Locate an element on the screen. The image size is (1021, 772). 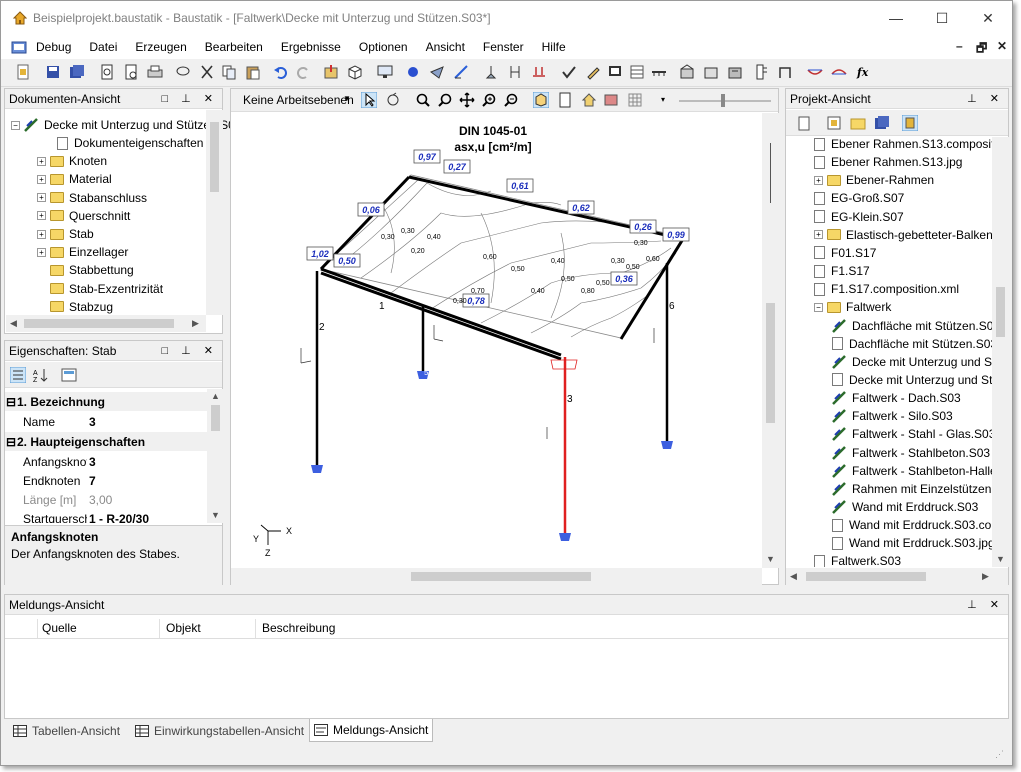
doc-tree-item: Dokumenteigenschaften is located at coordinates (130, 143).